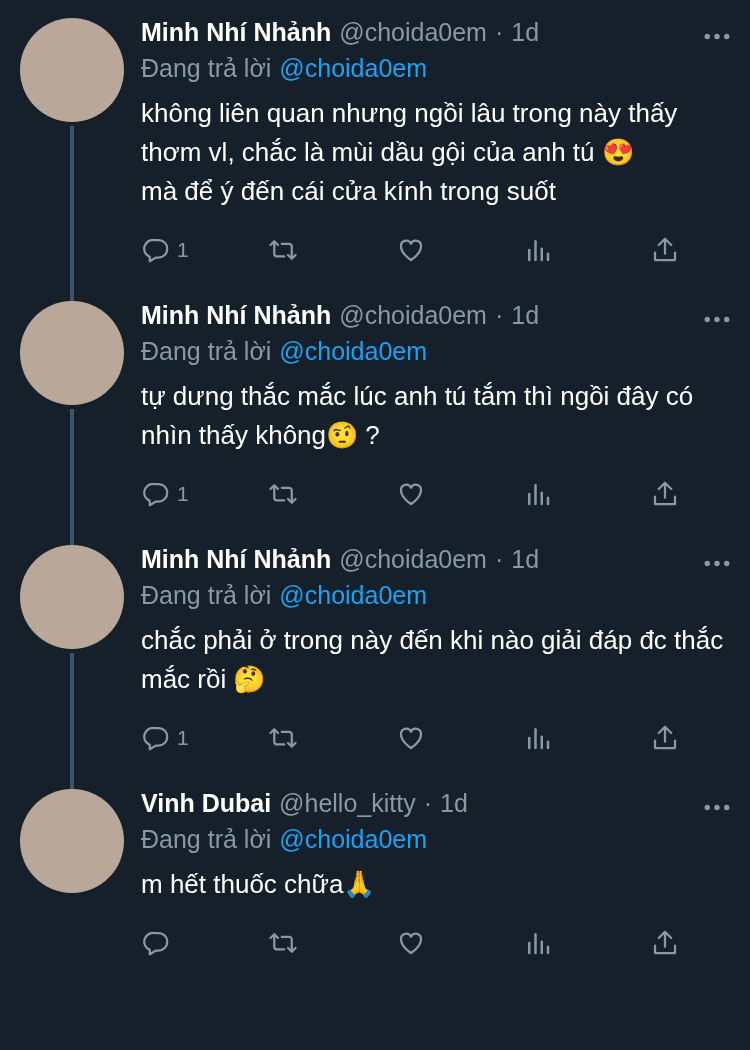  What do you see at coordinates (433, 660) in the screenshot?
I see `tweet-text: chắc phải ở trong này đến khi nào giải đáp đc thắc mắc rồi 🤔` at bounding box center [433, 660].